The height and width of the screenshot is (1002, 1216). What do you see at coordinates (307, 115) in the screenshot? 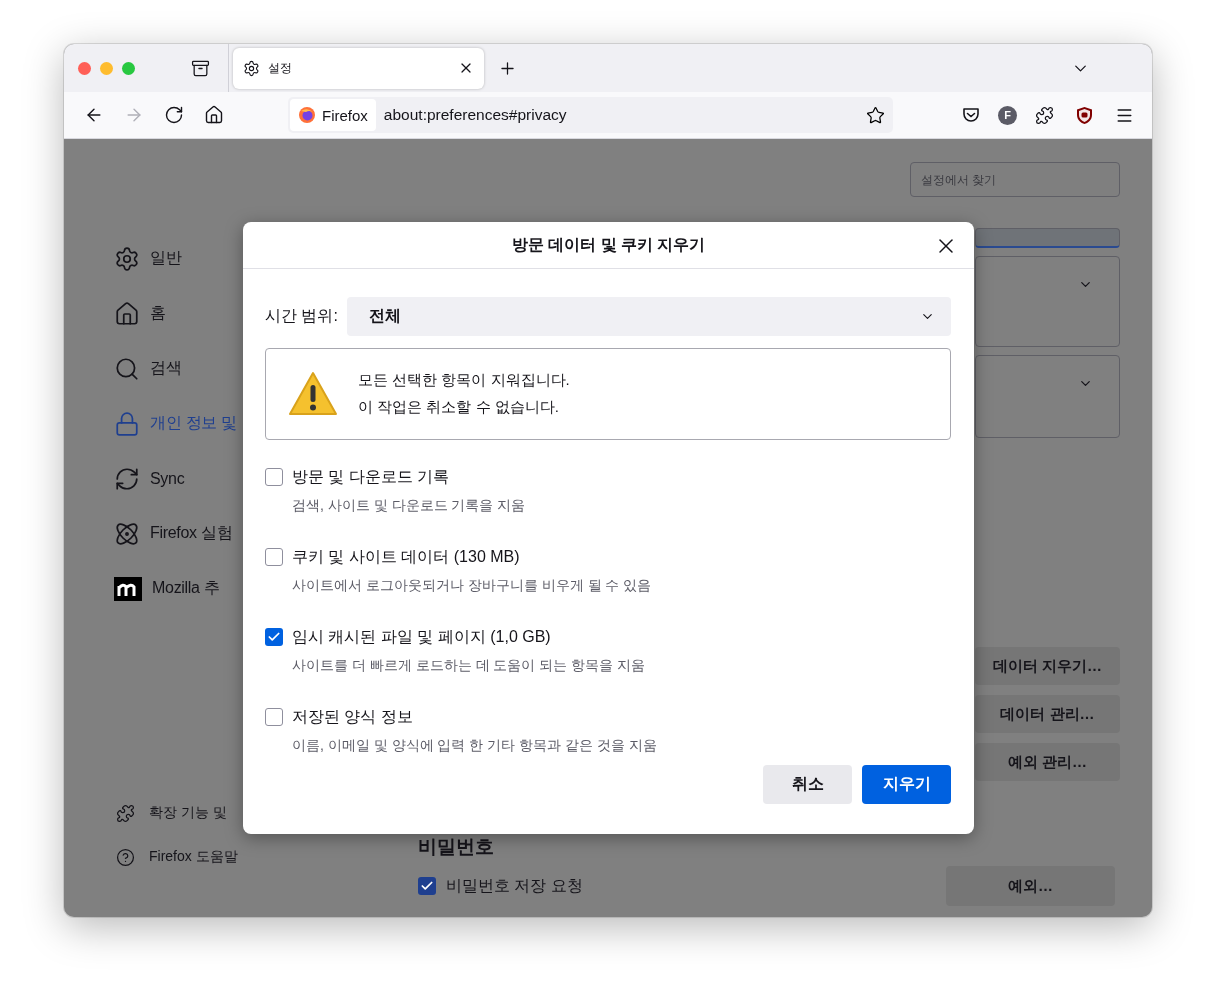
I see `browser-logo-icon` at bounding box center [307, 115].